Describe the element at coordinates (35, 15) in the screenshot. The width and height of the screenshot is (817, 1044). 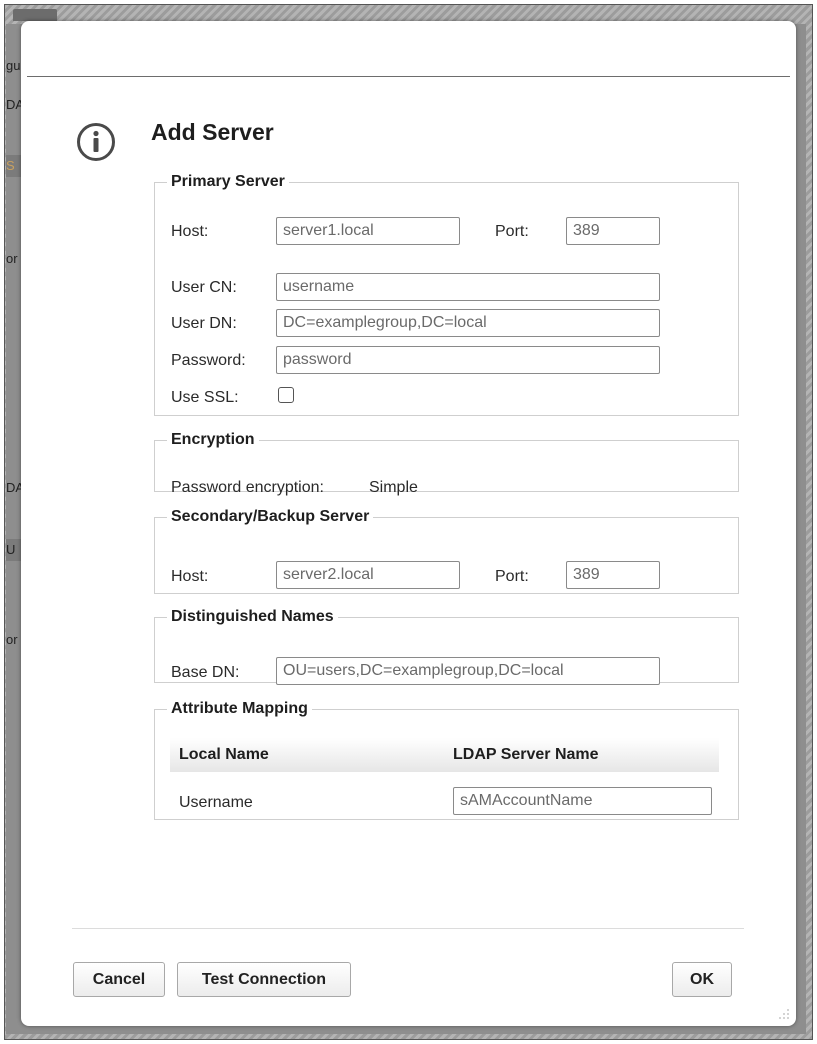
I see `background-tab` at that location.